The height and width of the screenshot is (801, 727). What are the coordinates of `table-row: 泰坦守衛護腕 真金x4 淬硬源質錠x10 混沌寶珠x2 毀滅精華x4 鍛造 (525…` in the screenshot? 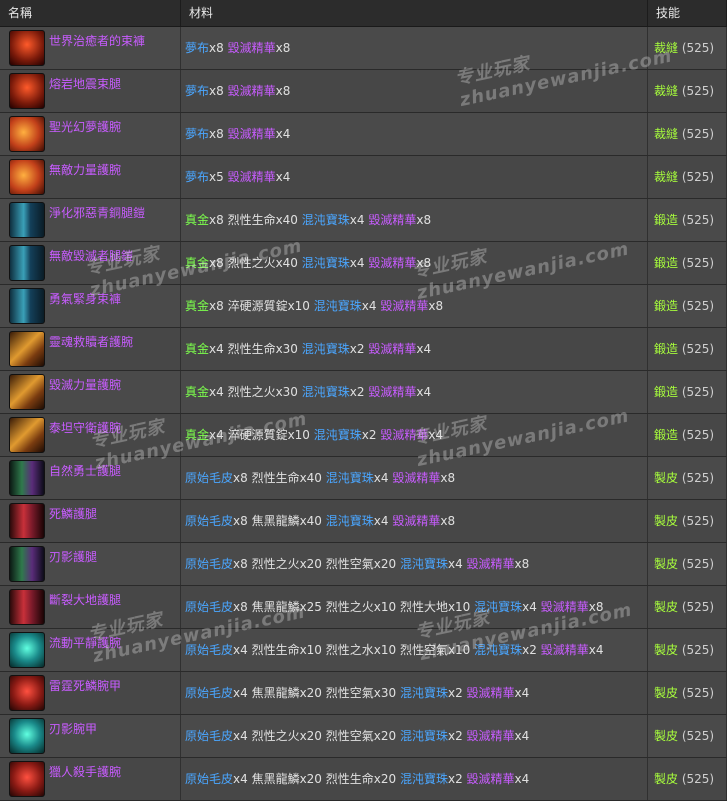 It's located at (363, 435).